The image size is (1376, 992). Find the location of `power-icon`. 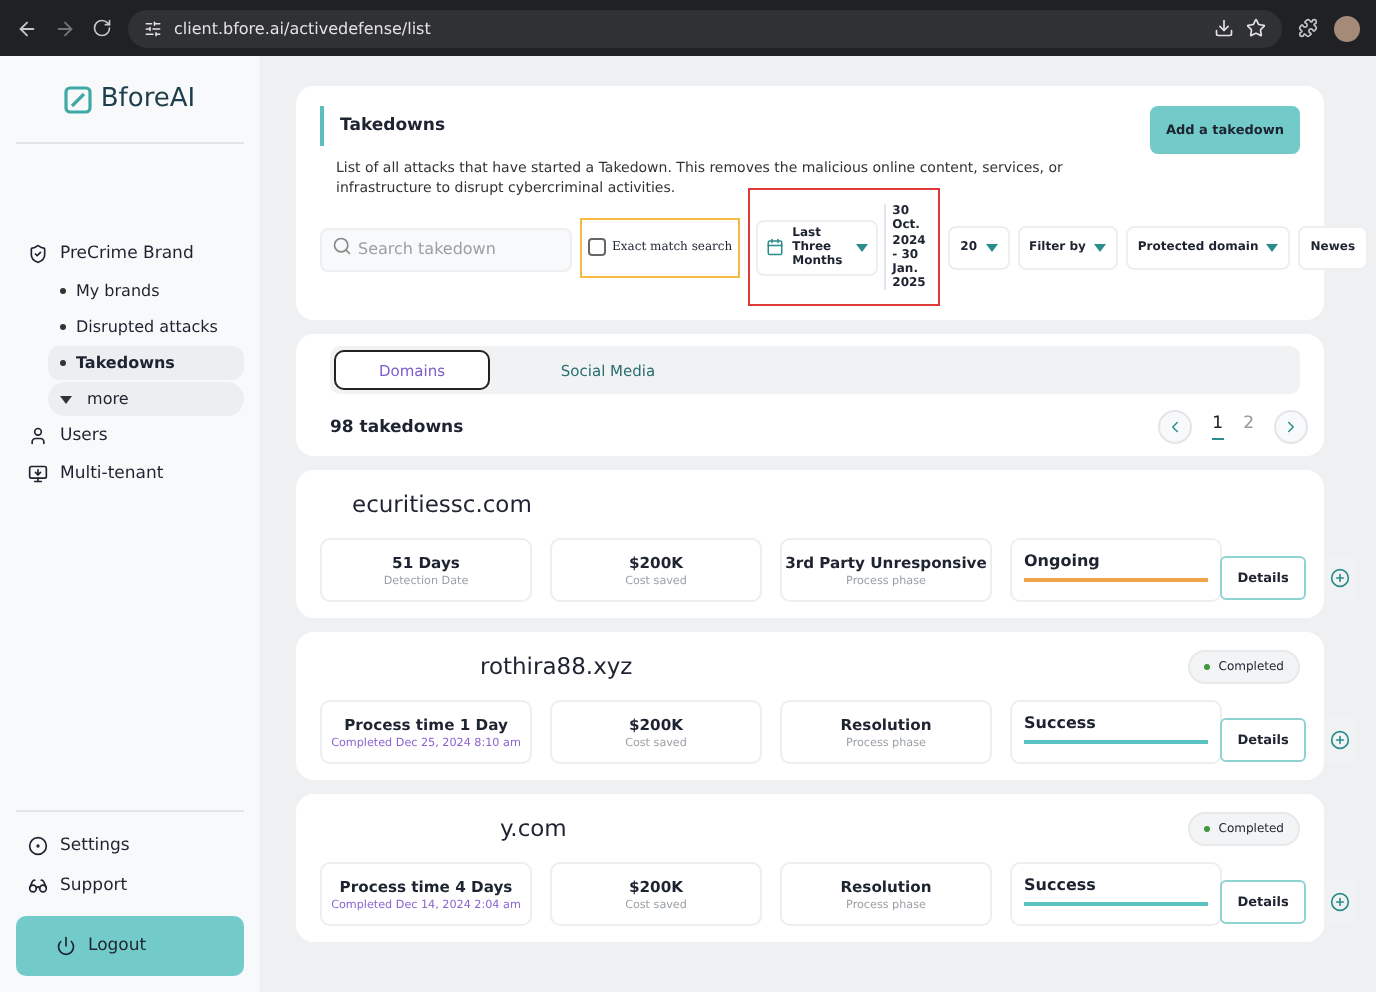

power-icon is located at coordinates (66, 946).